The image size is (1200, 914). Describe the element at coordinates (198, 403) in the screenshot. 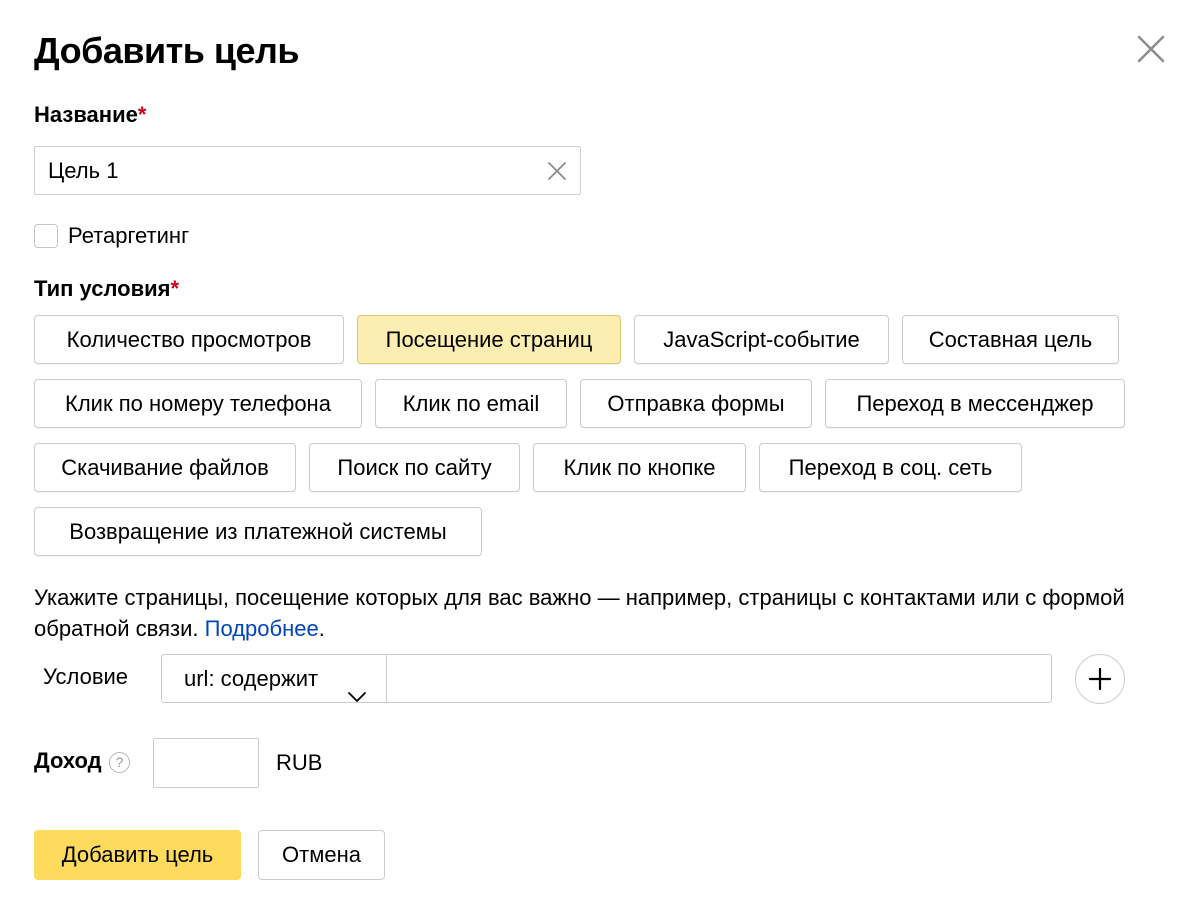

I see `chip-phone-click: Клик по номеру телефона` at that location.